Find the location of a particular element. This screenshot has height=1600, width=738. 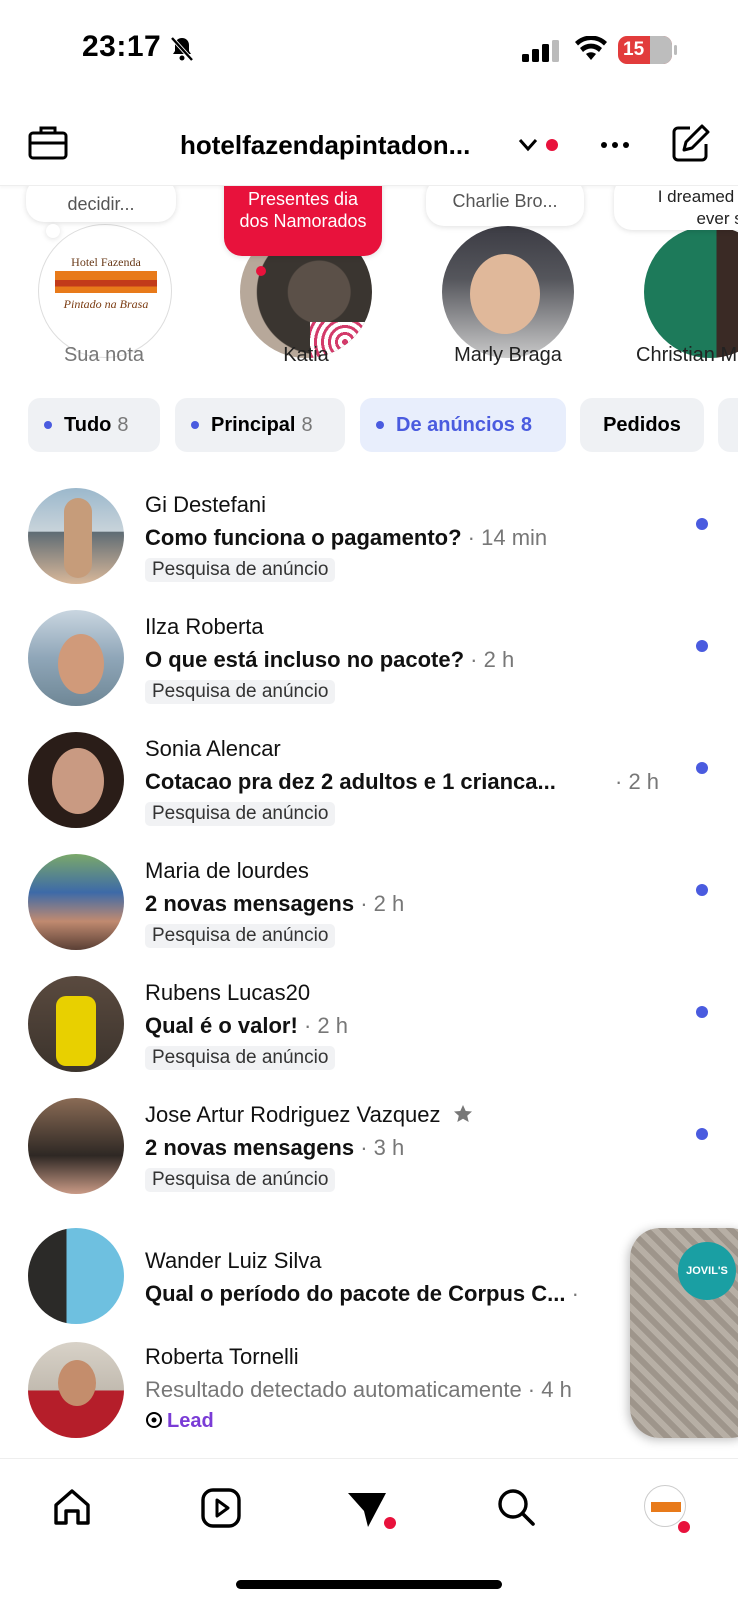

search-icon is located at coordinates (516, 1507).